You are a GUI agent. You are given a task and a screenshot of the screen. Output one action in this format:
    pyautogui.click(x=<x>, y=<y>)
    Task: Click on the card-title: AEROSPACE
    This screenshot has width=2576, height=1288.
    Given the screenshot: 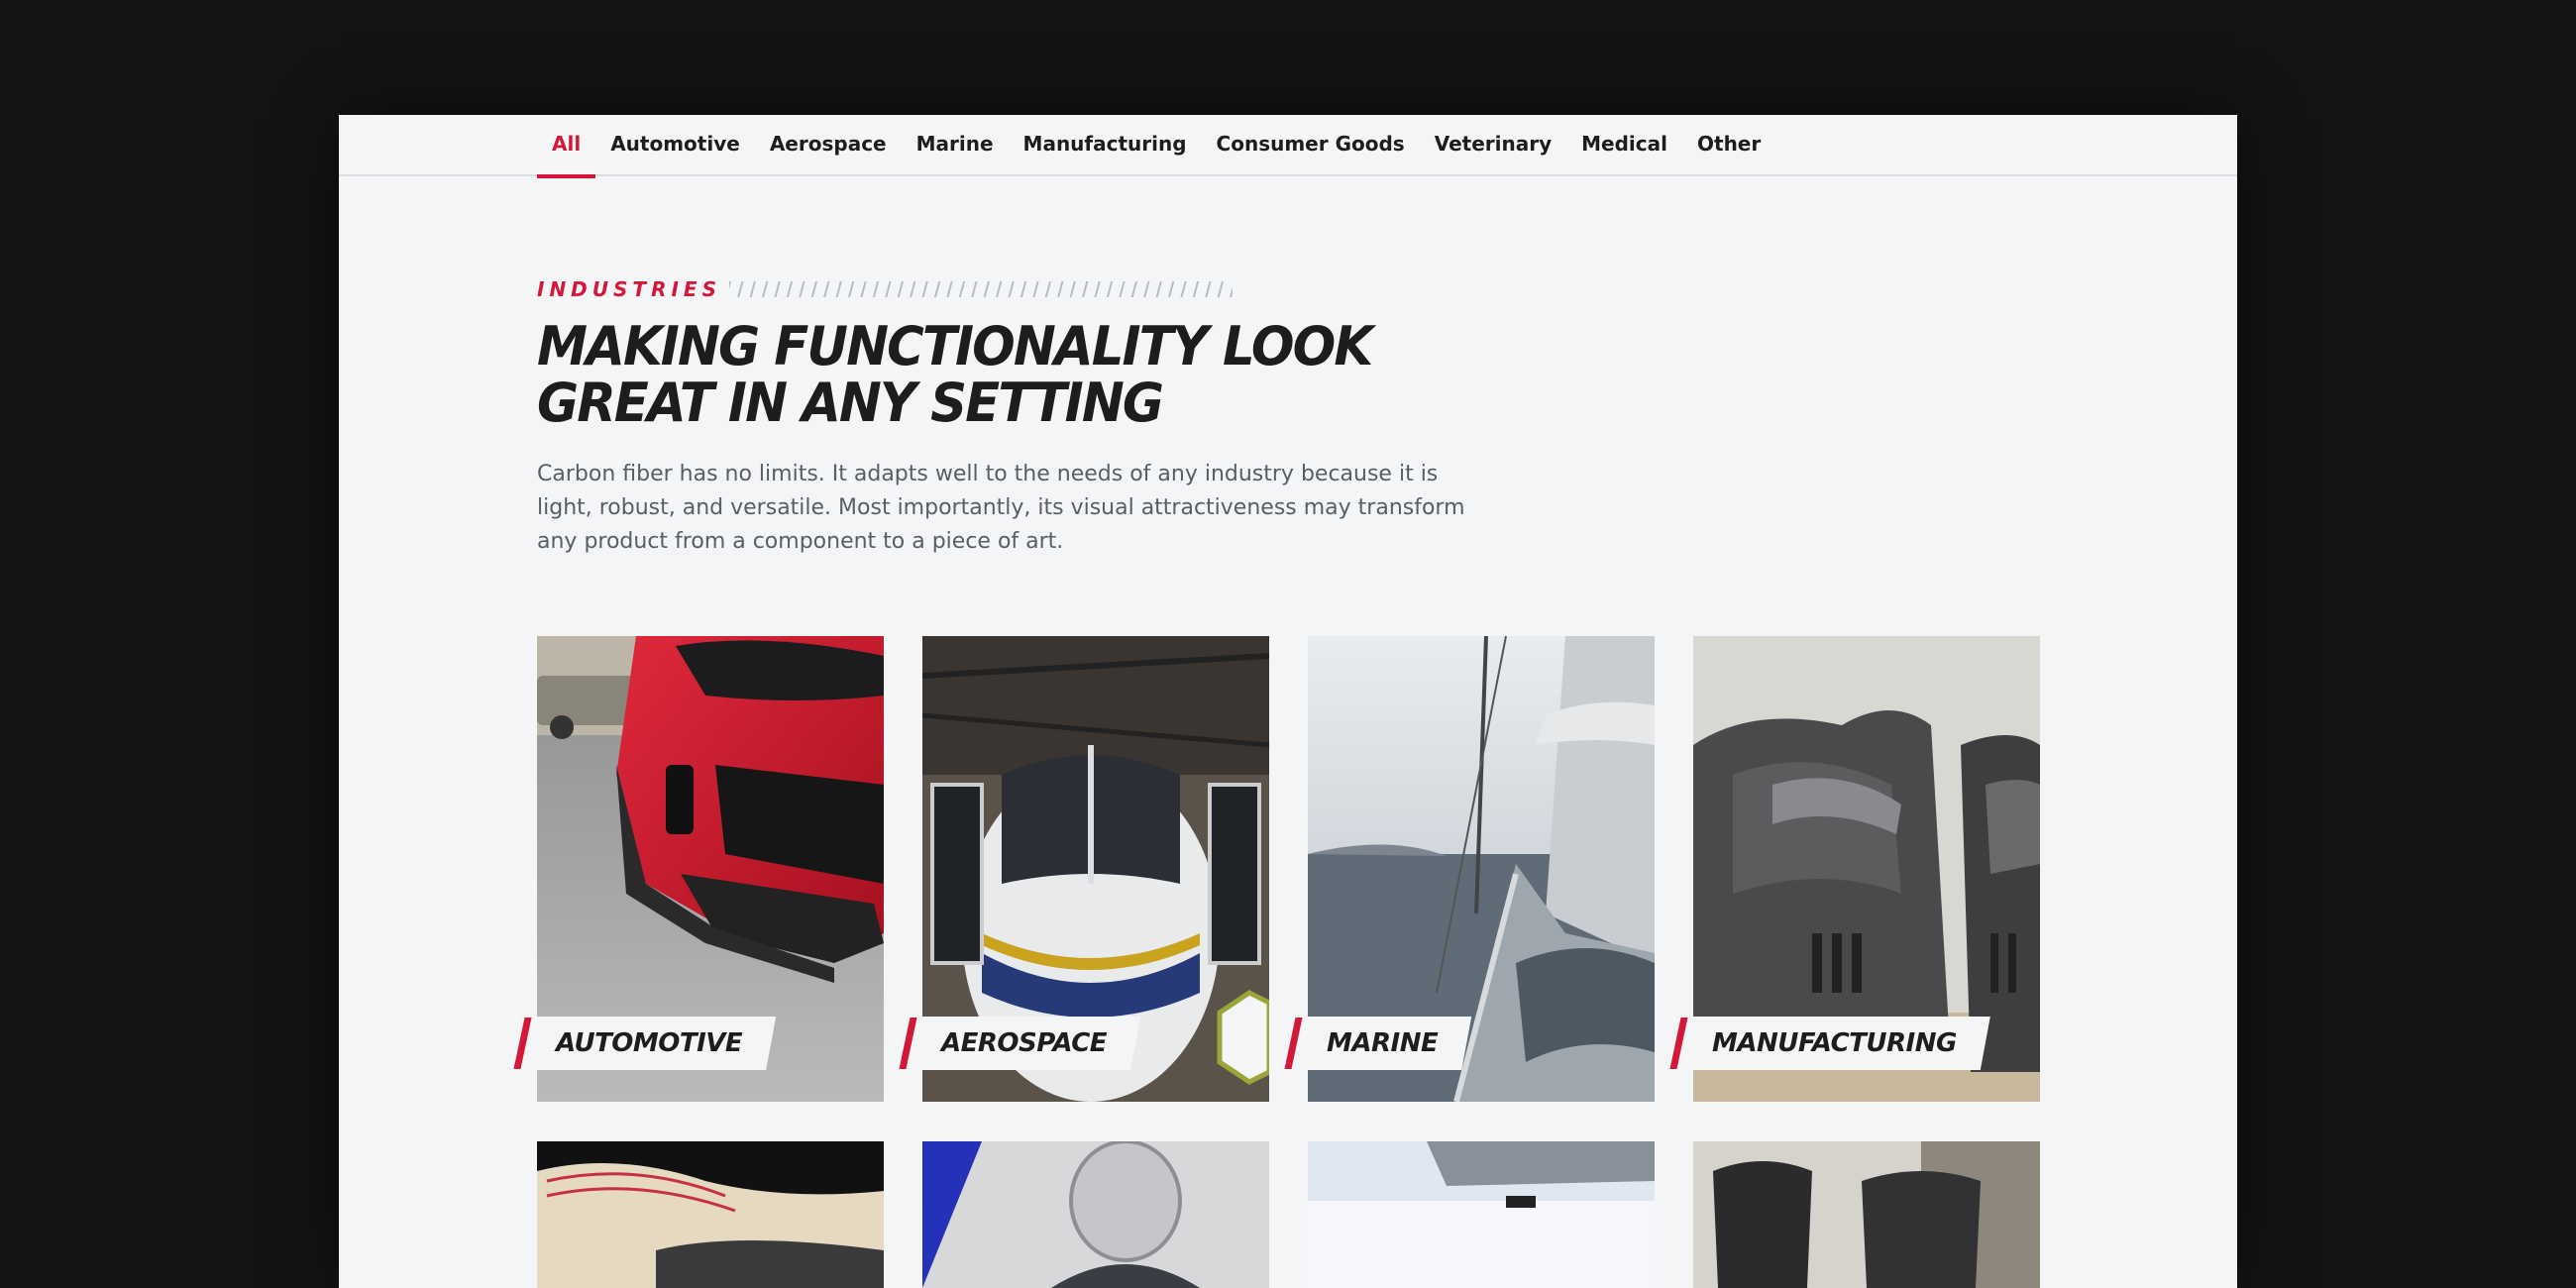 What is the action you would take?
    pyautogui.click(x=1024, y=1043)
    